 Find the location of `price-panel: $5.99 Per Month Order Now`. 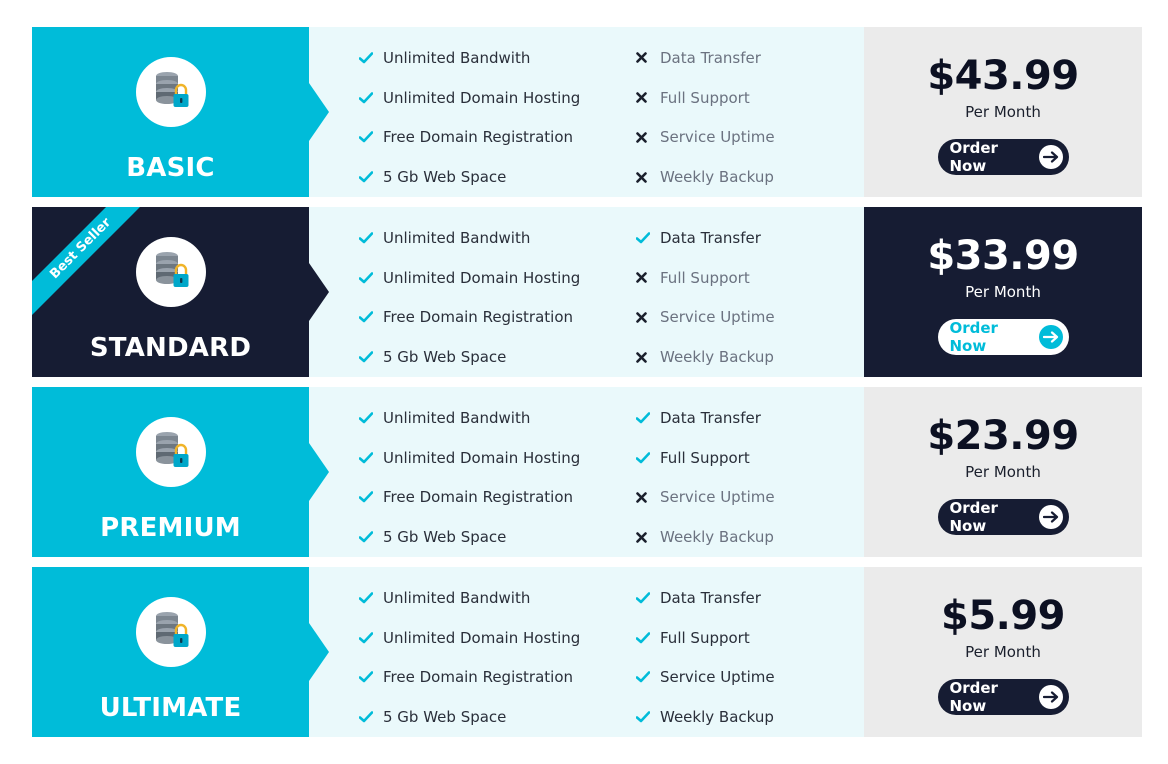

price-panel: $5.99 Per Month Order Now is located at coordinates (1003, 652).